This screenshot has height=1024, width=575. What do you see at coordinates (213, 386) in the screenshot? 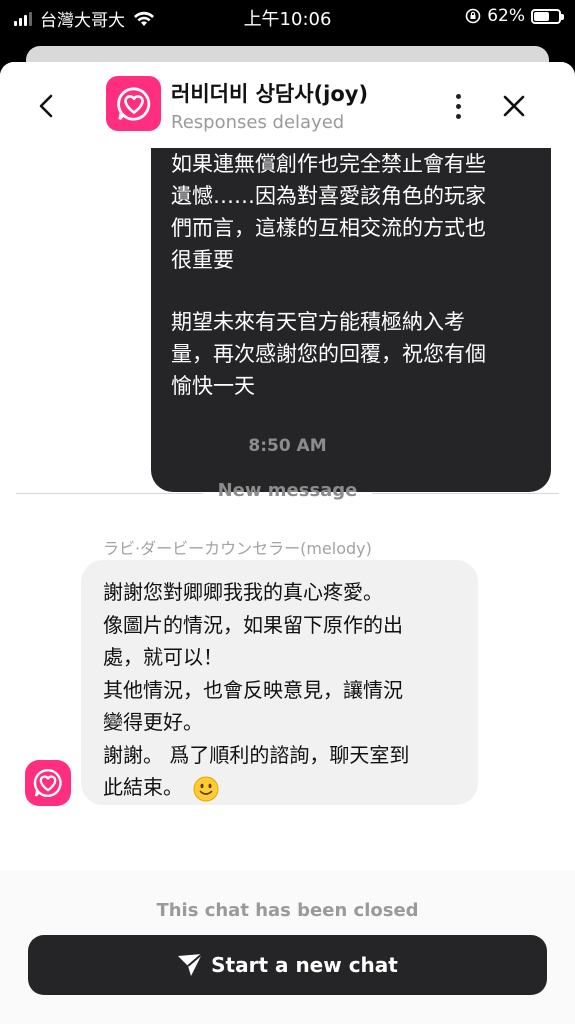
I see `message-line: 愉快一天` at bounding box center [213, 386].